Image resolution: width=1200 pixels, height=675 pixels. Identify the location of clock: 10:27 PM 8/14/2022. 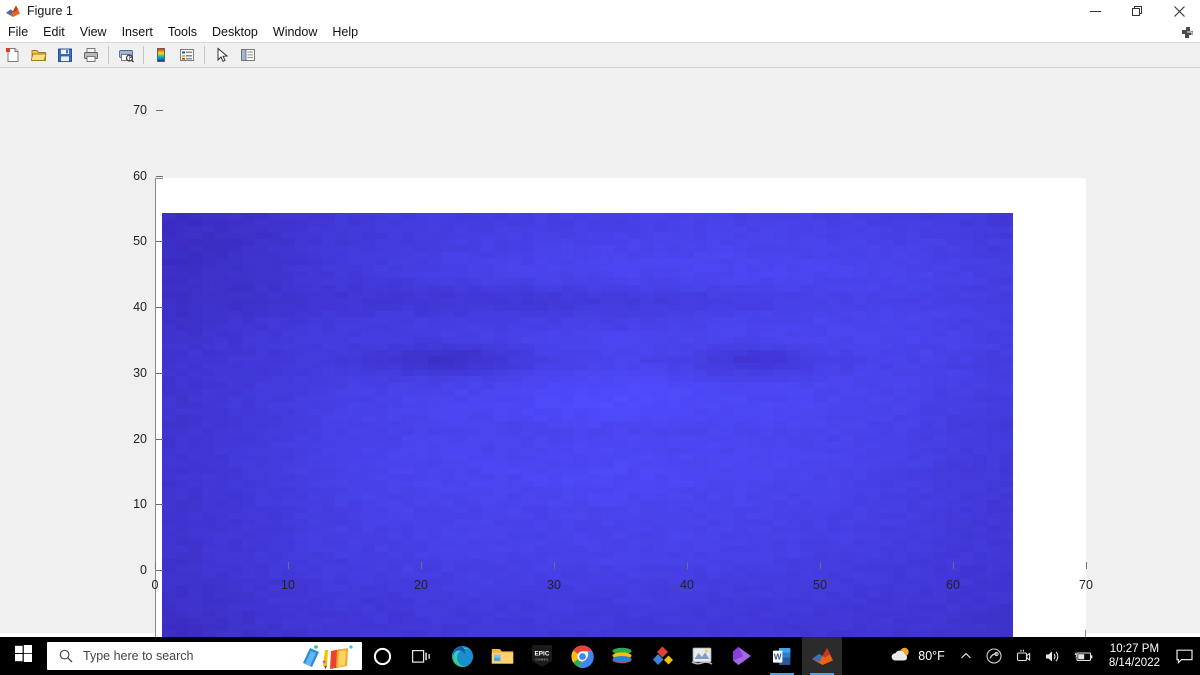
(1134, 656).